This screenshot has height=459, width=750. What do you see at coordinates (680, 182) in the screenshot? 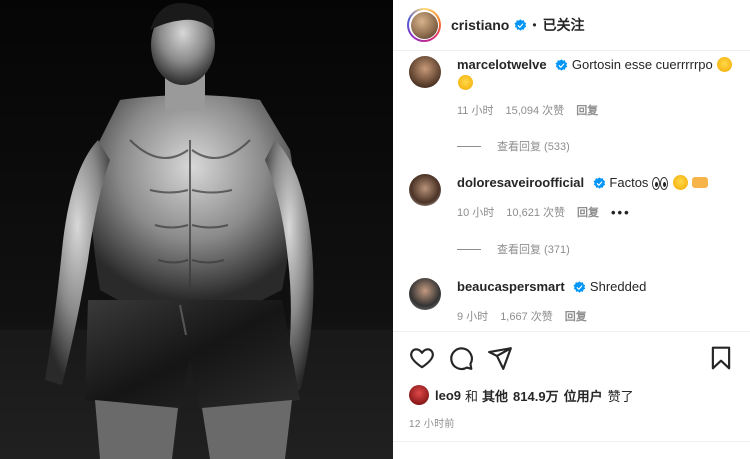
I see `grin-sweat-emoji-icon` at bounding box center [680, 182].